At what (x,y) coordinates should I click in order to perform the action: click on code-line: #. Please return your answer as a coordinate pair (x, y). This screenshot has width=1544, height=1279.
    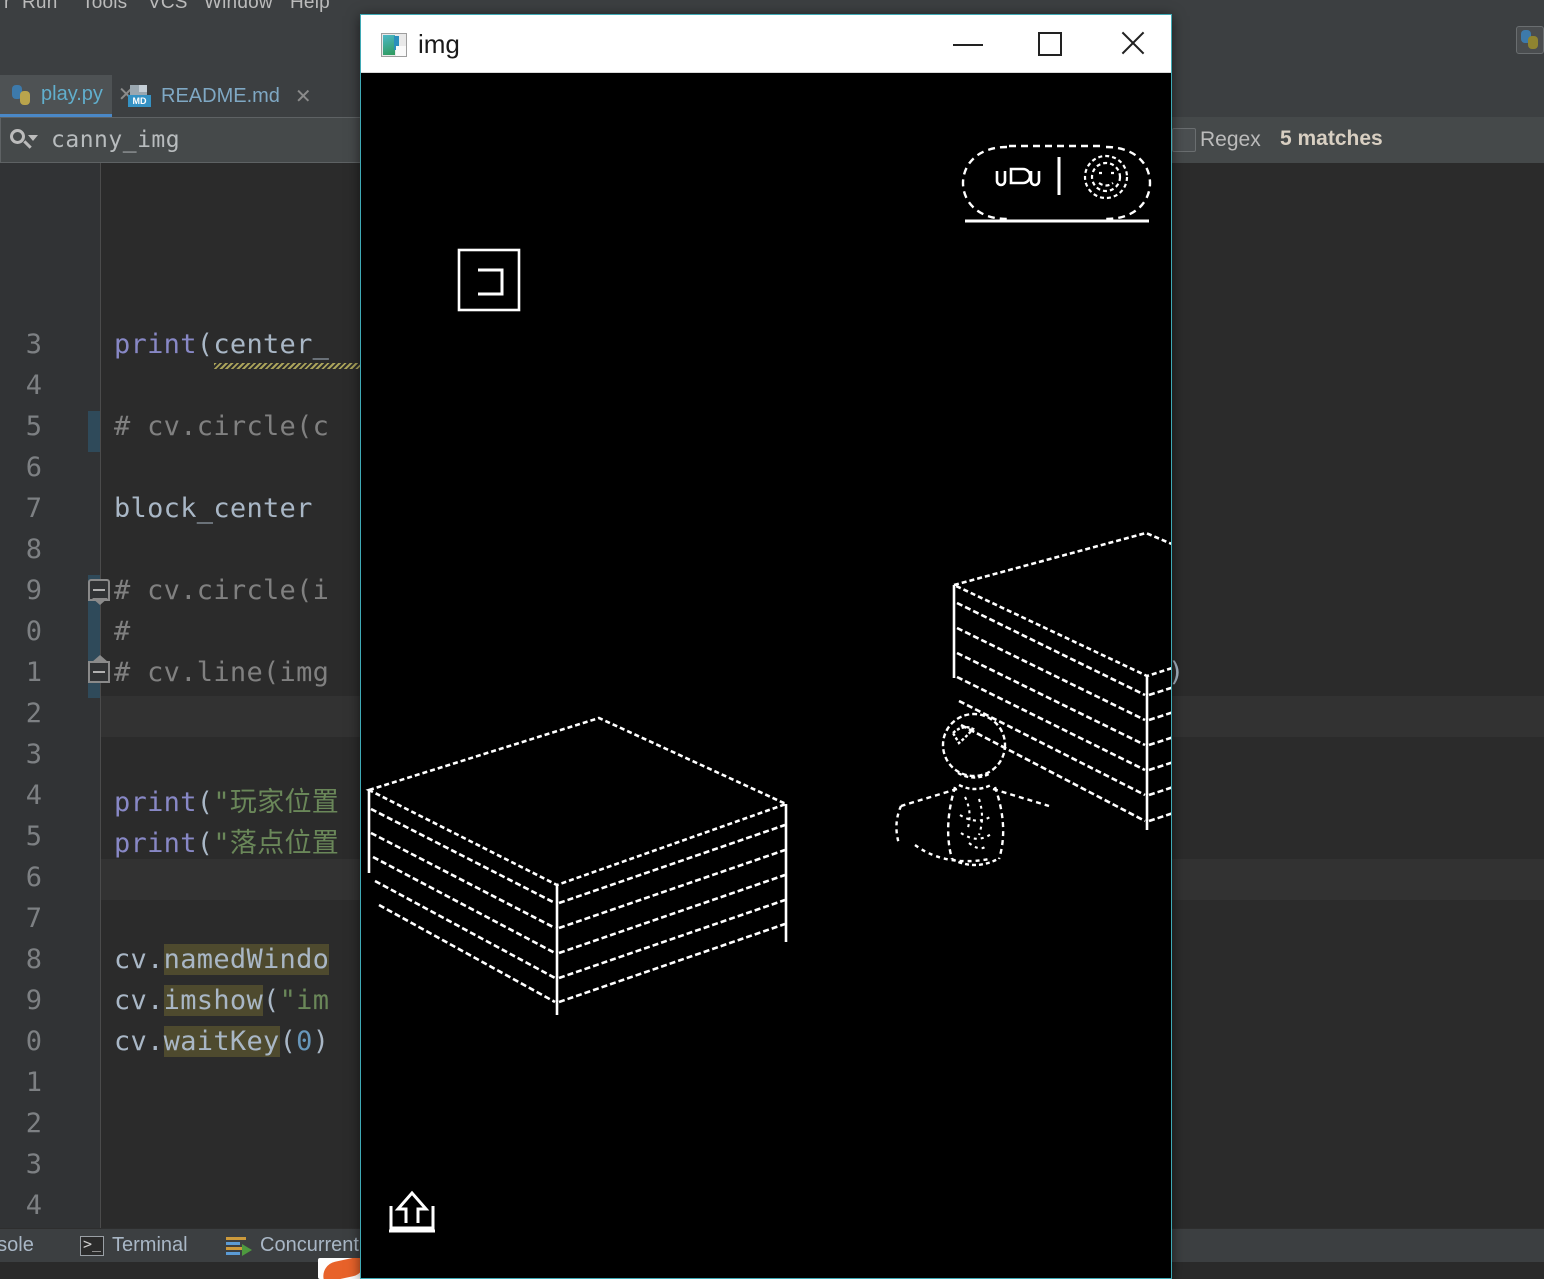
    Looking at the image, I should click on (122, 631).